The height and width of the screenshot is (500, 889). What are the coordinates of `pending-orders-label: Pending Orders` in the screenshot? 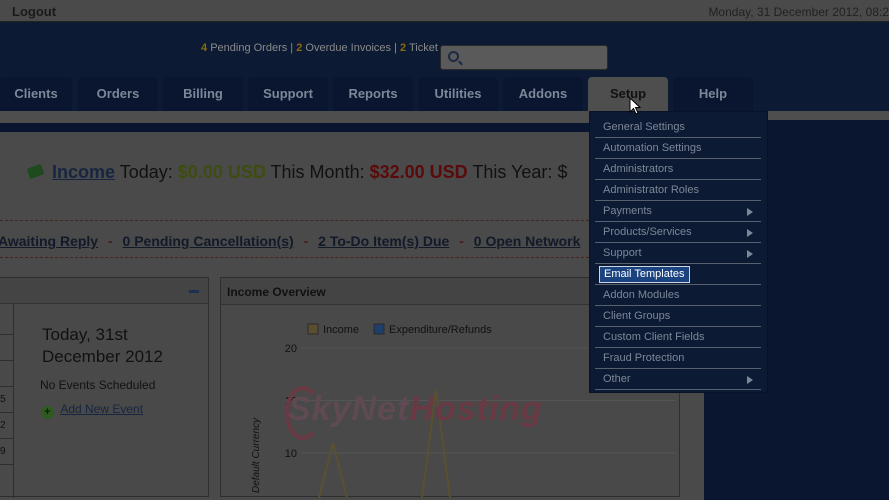 It's located at (248, 48).